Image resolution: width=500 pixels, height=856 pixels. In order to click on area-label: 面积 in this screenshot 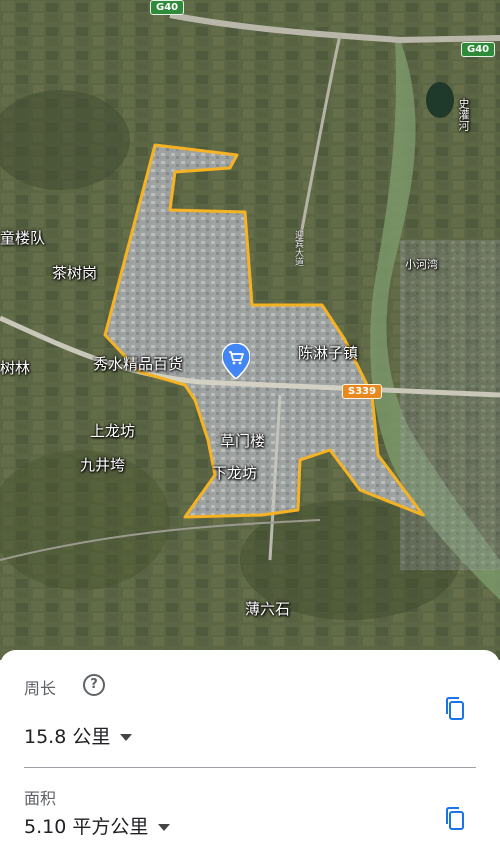, I will do `click(40, 798)`.